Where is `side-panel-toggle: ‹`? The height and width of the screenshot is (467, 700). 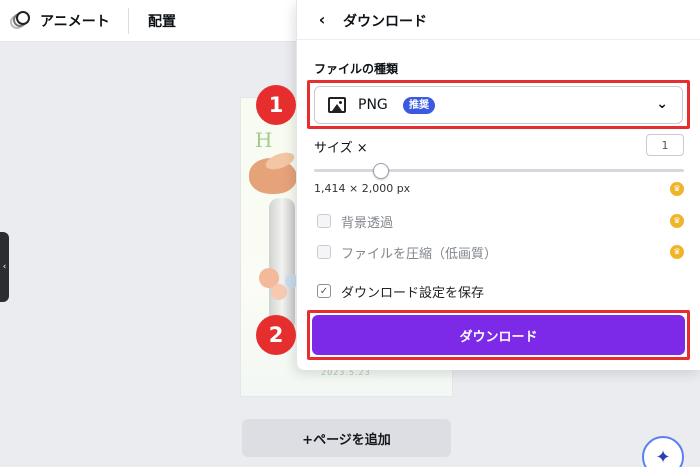
side-panel-toggle: ‹ is located at coordinates (4, 267).